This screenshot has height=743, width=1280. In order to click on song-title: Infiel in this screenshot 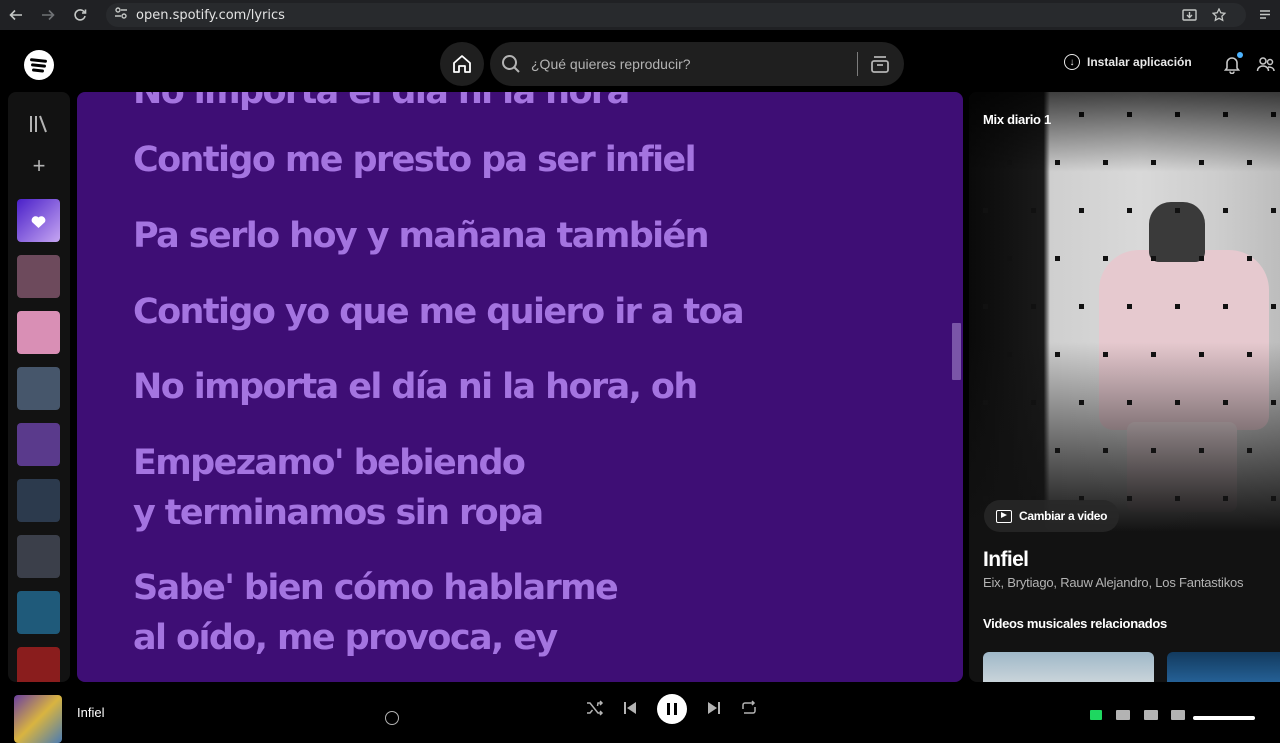, I will do `click(1006, 560)`.